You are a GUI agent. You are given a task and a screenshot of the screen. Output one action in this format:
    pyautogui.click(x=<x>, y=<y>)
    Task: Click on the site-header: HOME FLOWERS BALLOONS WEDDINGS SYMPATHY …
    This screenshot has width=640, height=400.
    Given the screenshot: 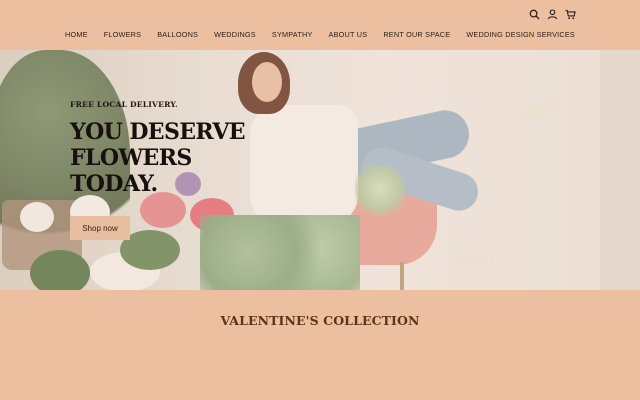 What is the action you would take?
    pyautogui.click(x=320, y=25)
    